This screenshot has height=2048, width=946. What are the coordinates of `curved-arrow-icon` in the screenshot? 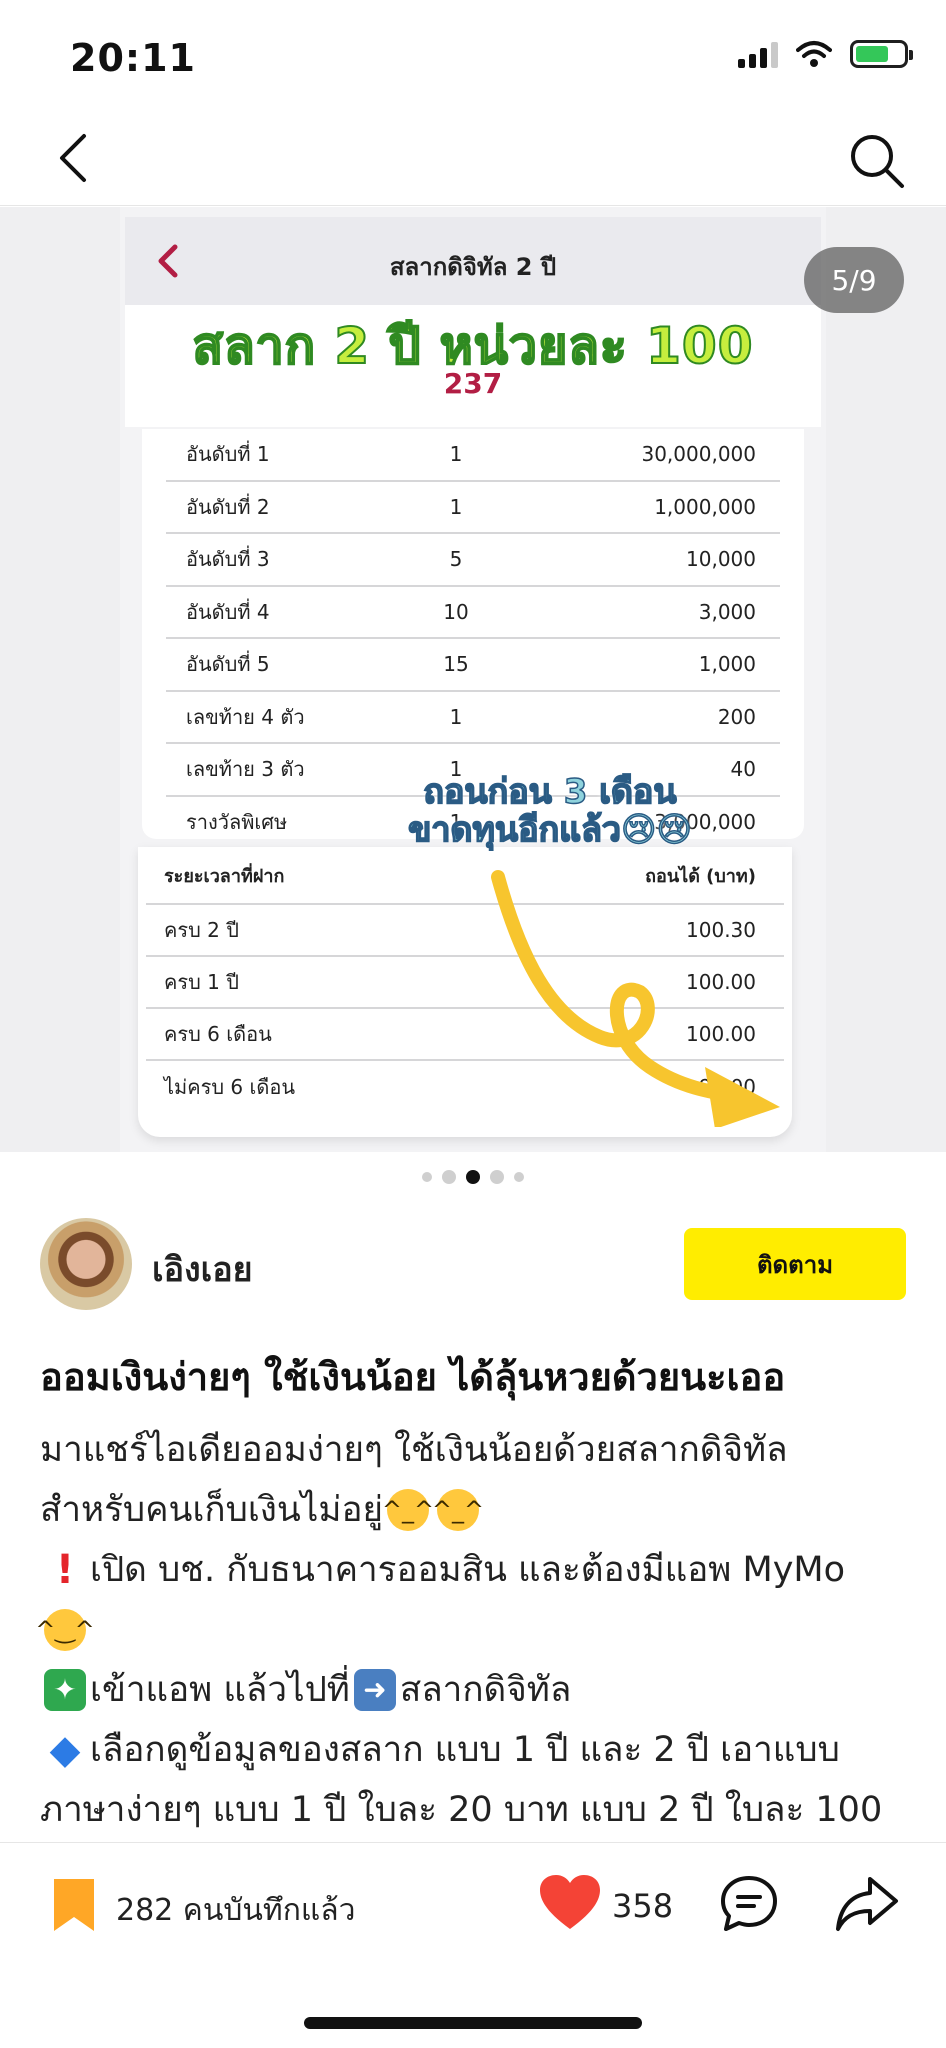 It's located at (635, 998).